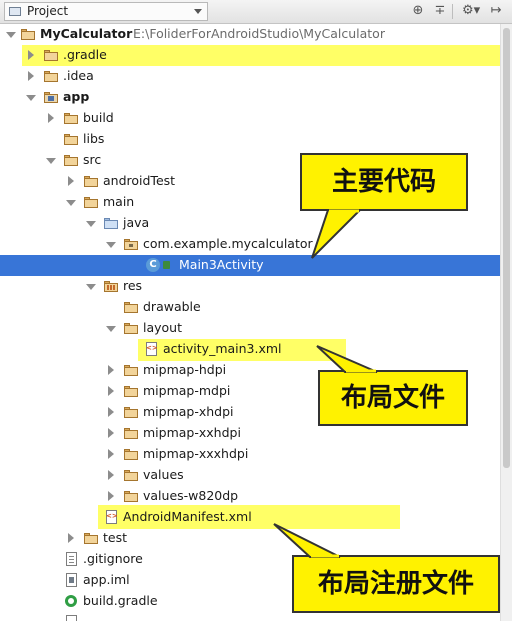  Describe the element at coordinates (250, 118) in the screenshot. I see `tree-row-build: build` at that location.